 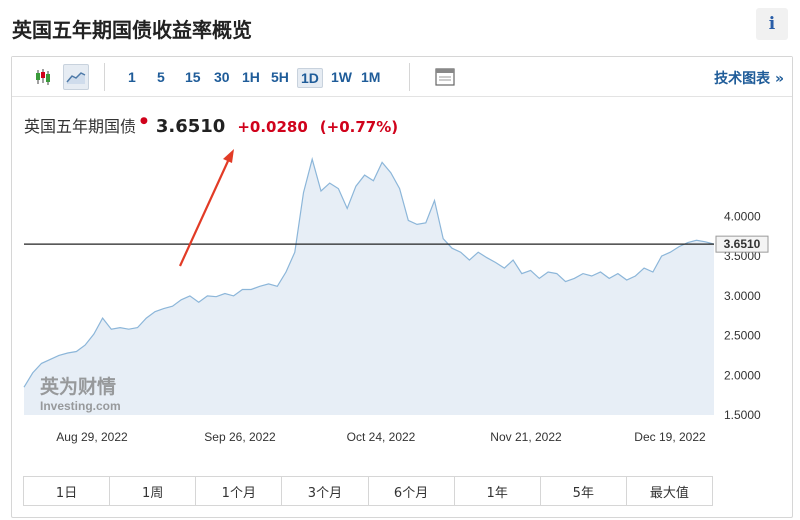 What do you see at coordinates (204, 213) in the screenshot?
I see `trend-arrow-shaft` at bounding box center [204, 213].